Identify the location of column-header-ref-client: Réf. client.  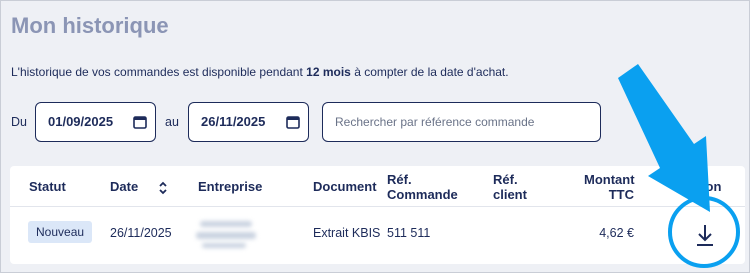
(510, 187).